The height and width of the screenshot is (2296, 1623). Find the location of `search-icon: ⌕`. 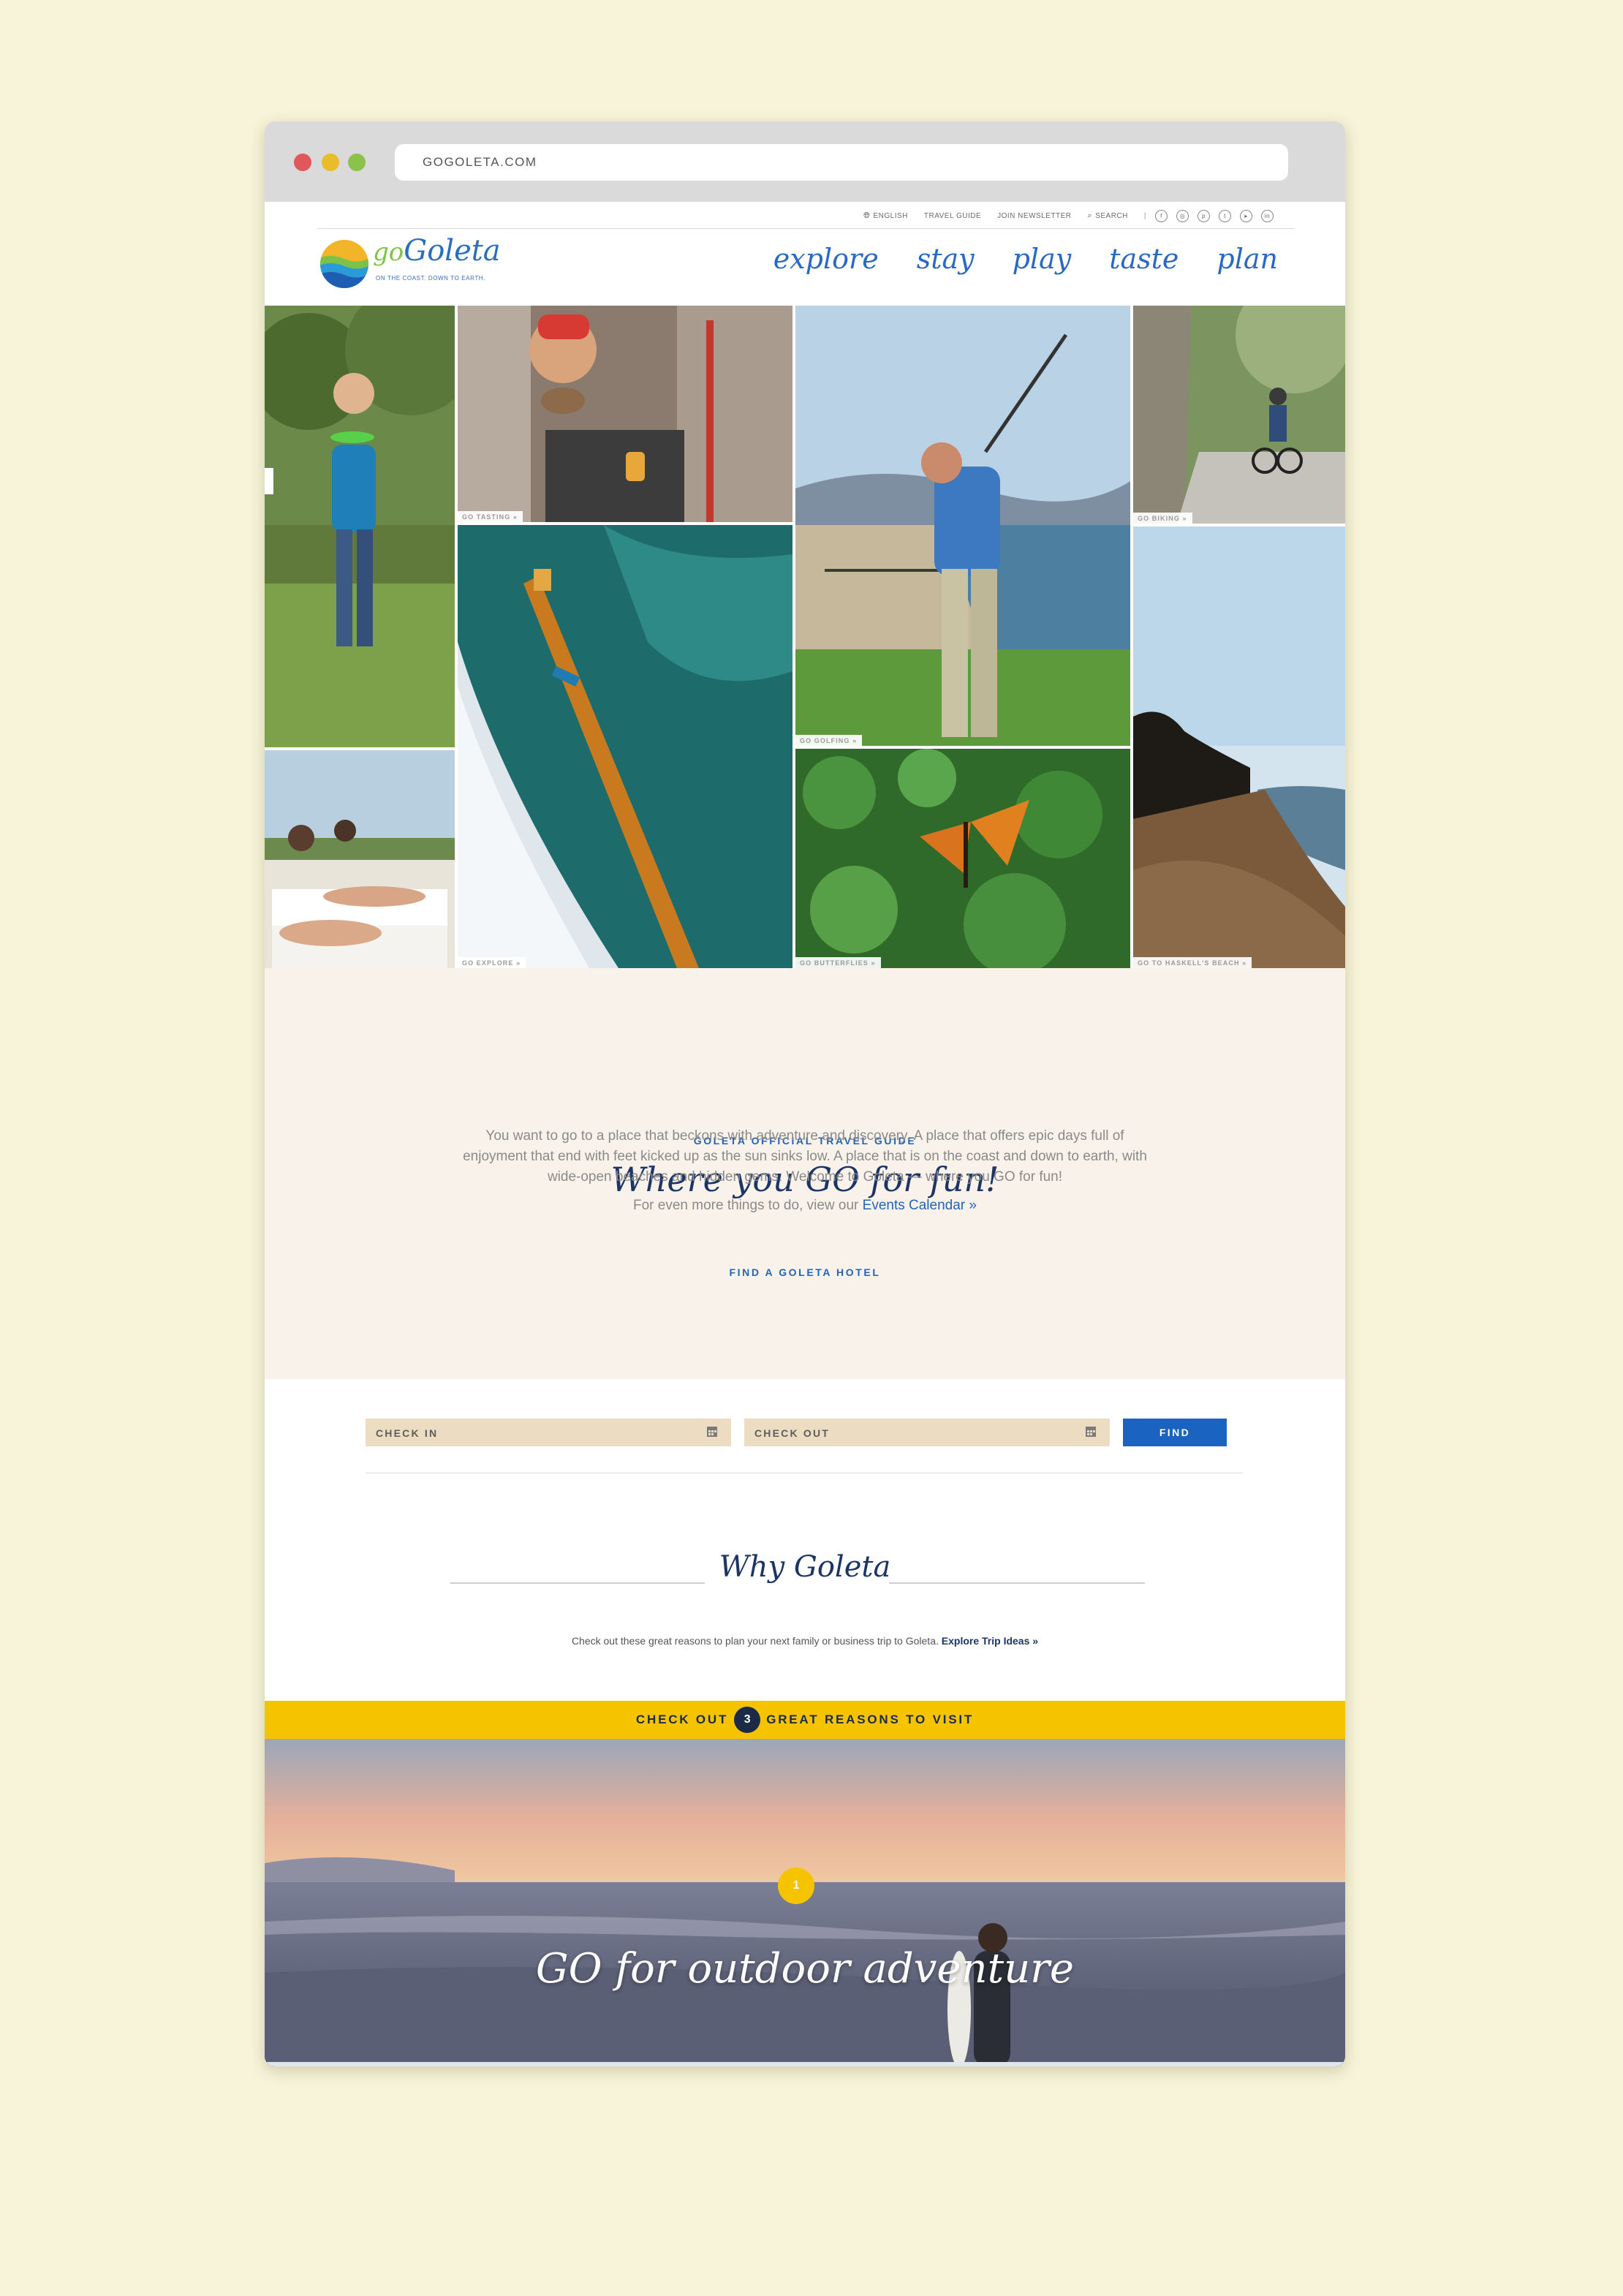

search-icon: ⌕ is located at coordinates (1090, 215).